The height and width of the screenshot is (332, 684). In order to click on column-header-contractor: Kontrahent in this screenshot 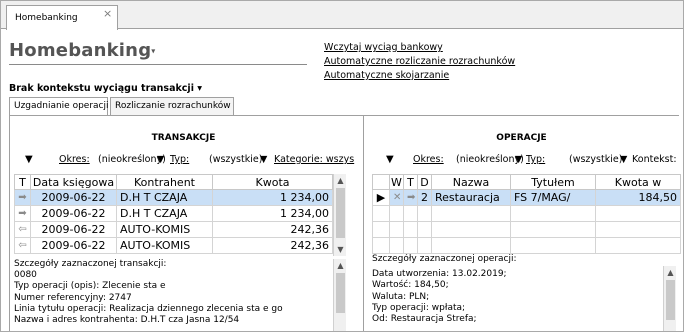, I will do `click(164, 182)`.